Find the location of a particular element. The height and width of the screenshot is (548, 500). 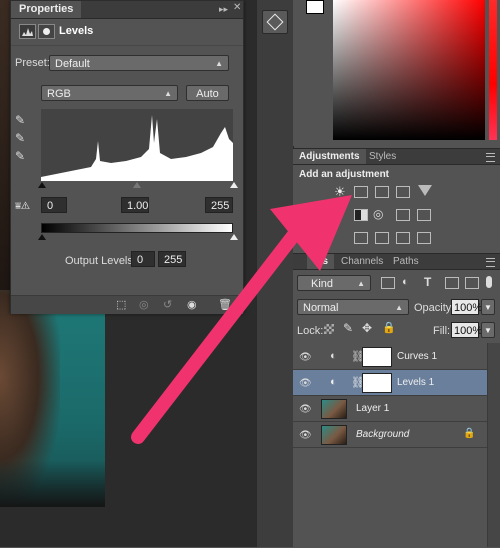

clip-to-layer-icon: ⬚ is located at coordinates (121, 304).